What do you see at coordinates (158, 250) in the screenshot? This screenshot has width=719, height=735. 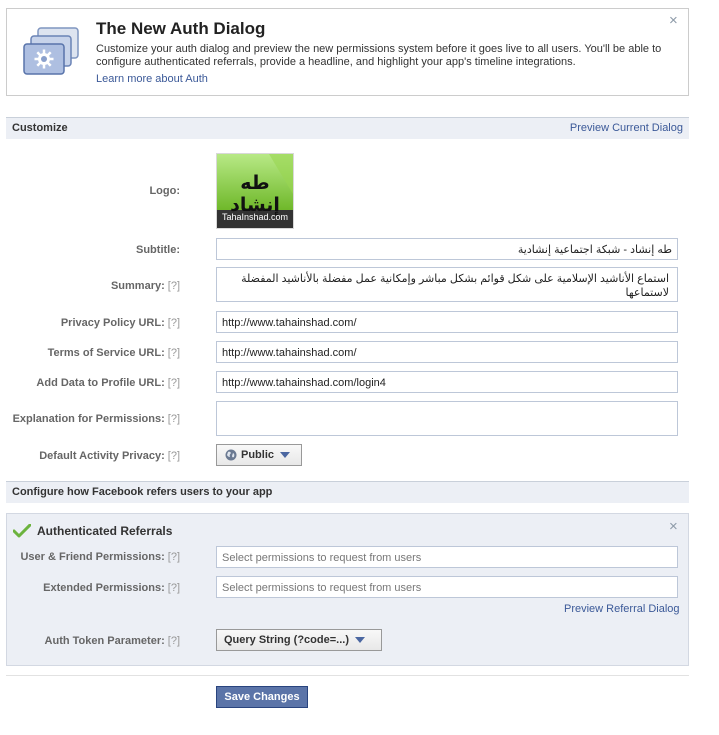 I see `subtitle-label: Subtitle:` at bounding box center [158, 250].